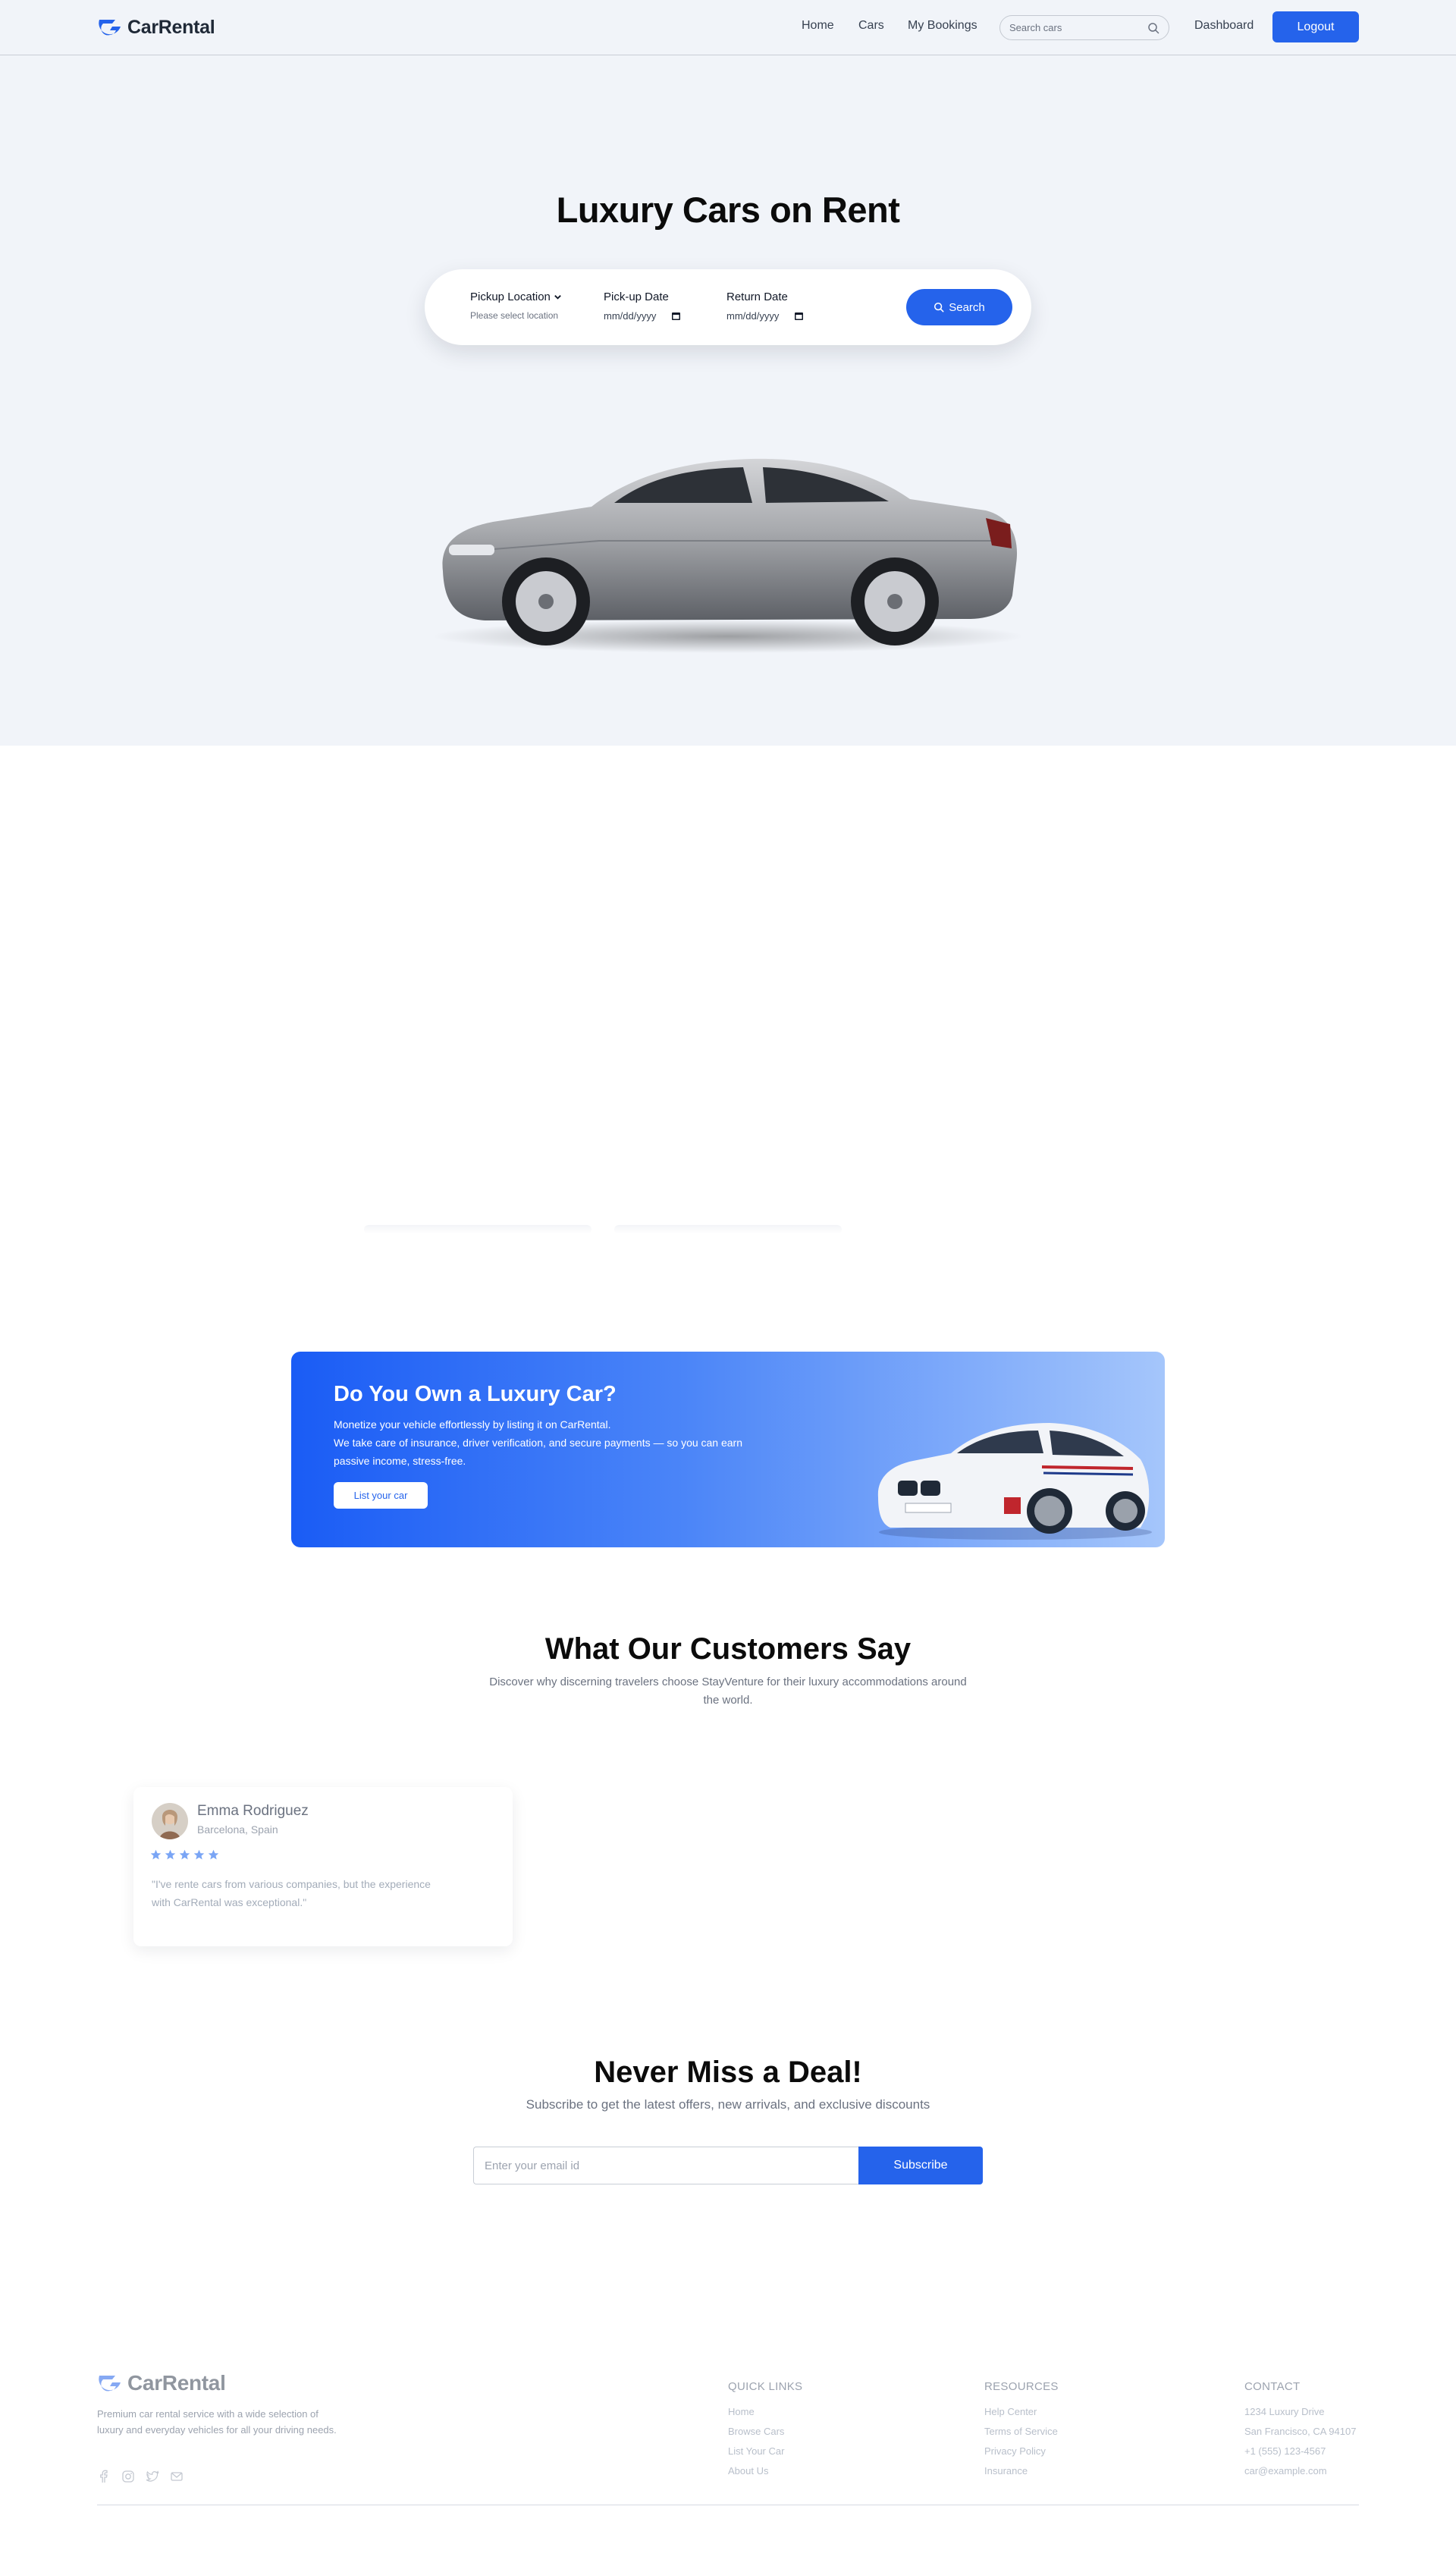 The image size is (1456, 2566). I want to click on footer-link-insurance: Insurance, so click(1021, 2471).